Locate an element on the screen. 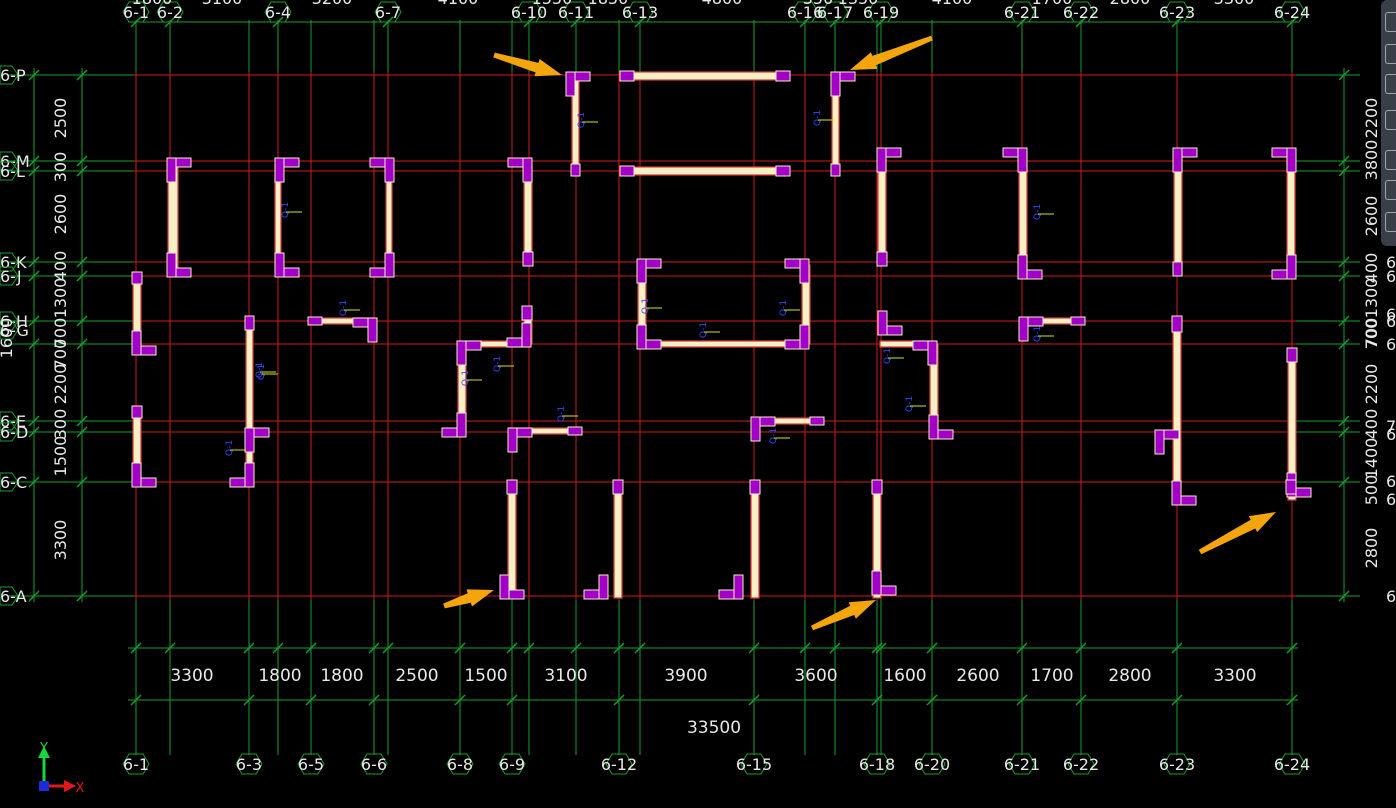 The image size is (1396, 808). top-dimension-text: 4100 is located at coordinates (952, 4).